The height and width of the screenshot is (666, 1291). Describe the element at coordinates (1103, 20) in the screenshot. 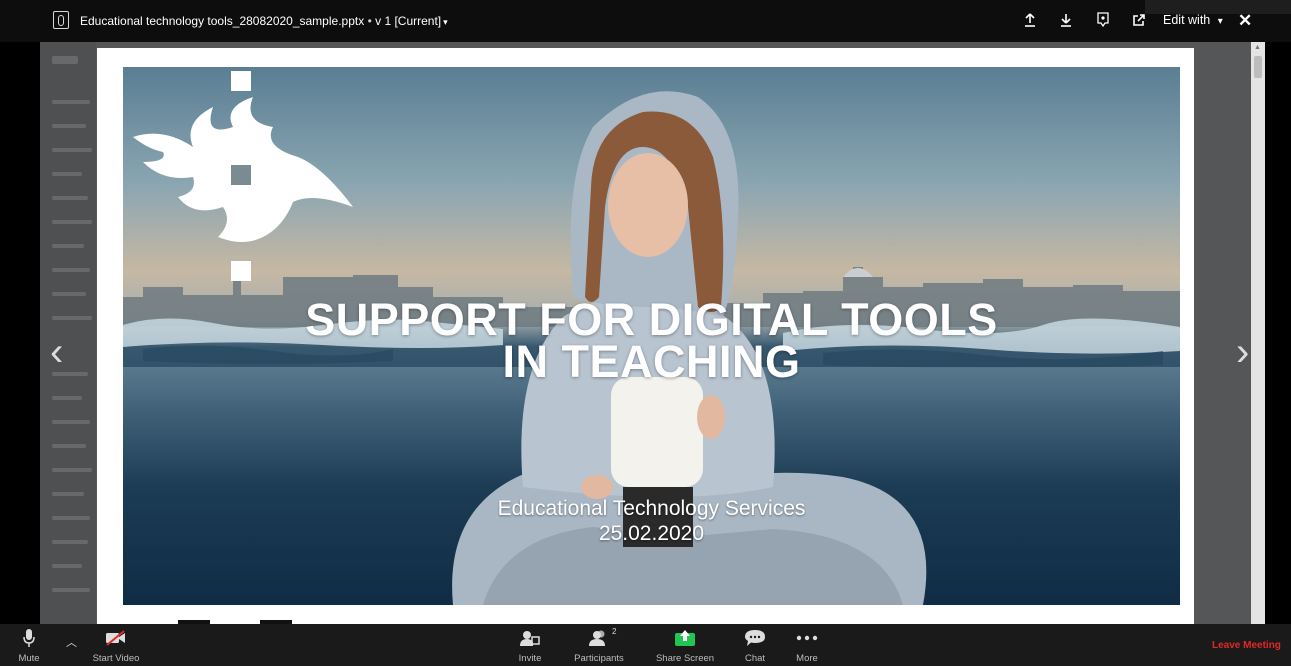

I see `comment-icon` at that location.